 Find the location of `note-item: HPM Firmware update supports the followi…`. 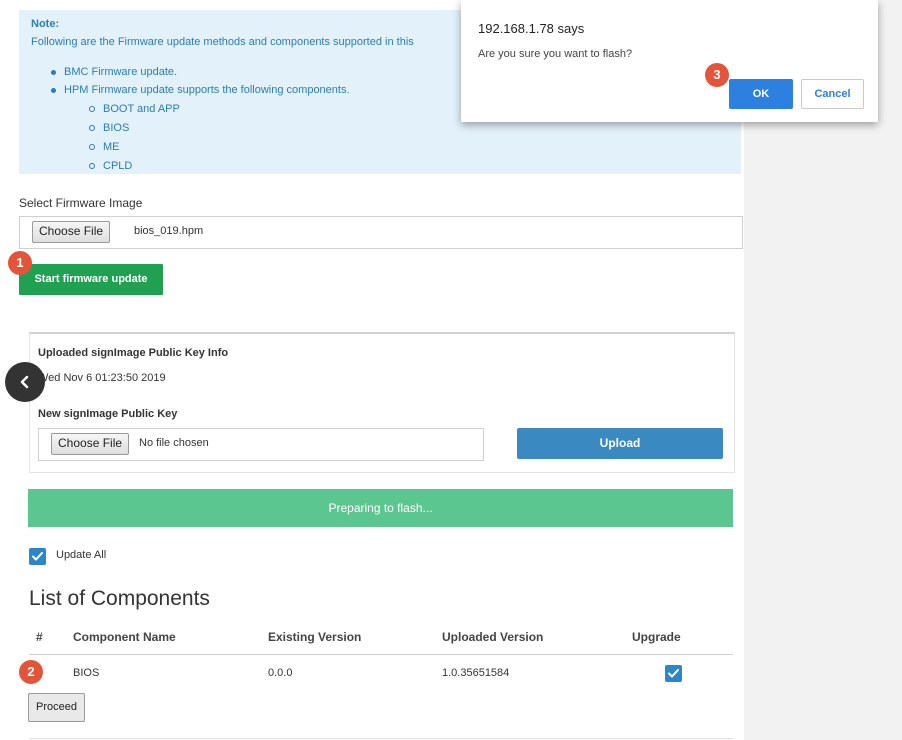

note-item: HPM Firmware update supports the followi… is located at coordinates (200, 90).